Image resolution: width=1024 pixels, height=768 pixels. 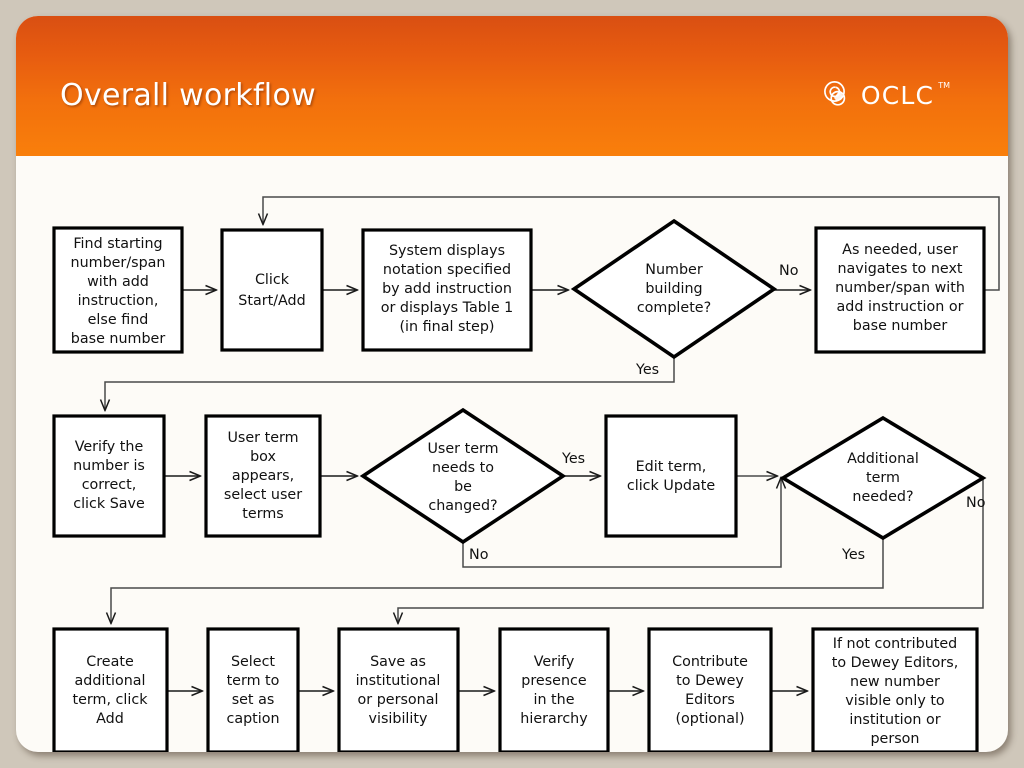 I want to click on edge-label-yes-number-building: Yes, so click(x=647, y=370).